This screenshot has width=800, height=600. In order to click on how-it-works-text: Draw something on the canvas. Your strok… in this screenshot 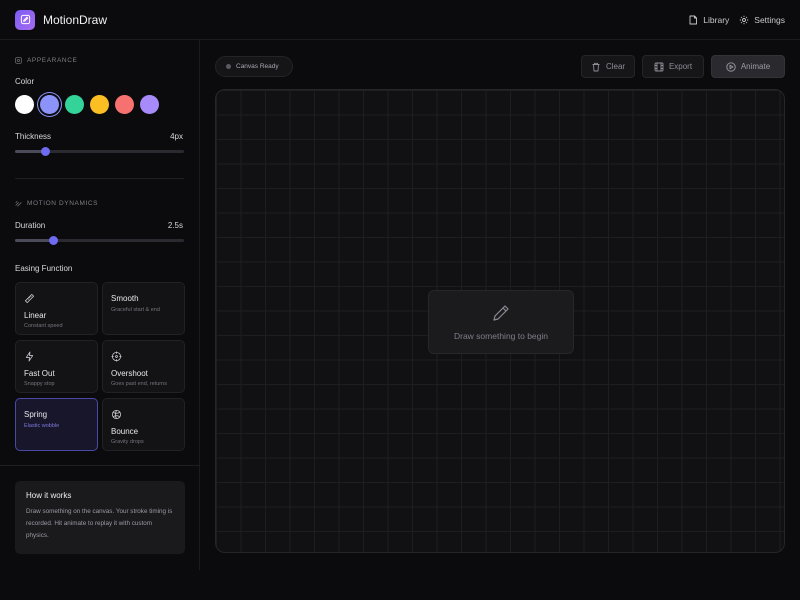, I will do `click(99, 523)`.